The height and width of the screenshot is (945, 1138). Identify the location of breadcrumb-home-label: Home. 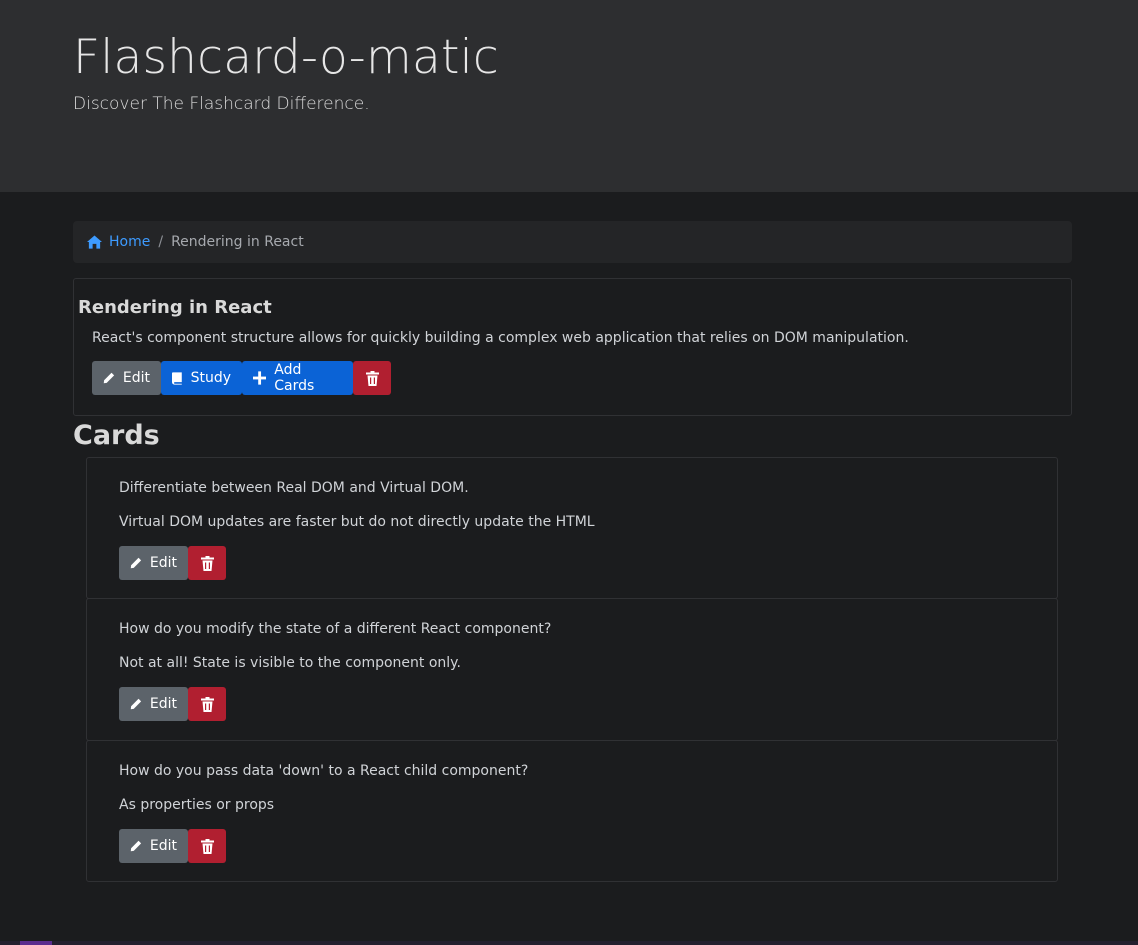
(129, 242).